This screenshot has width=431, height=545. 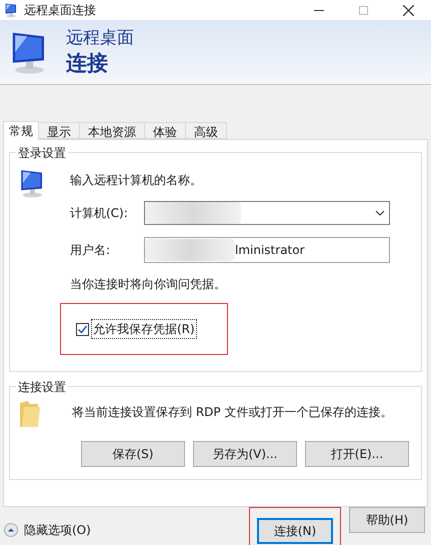 I want to click on username-field: lministrator, so click(x=267, y=250).